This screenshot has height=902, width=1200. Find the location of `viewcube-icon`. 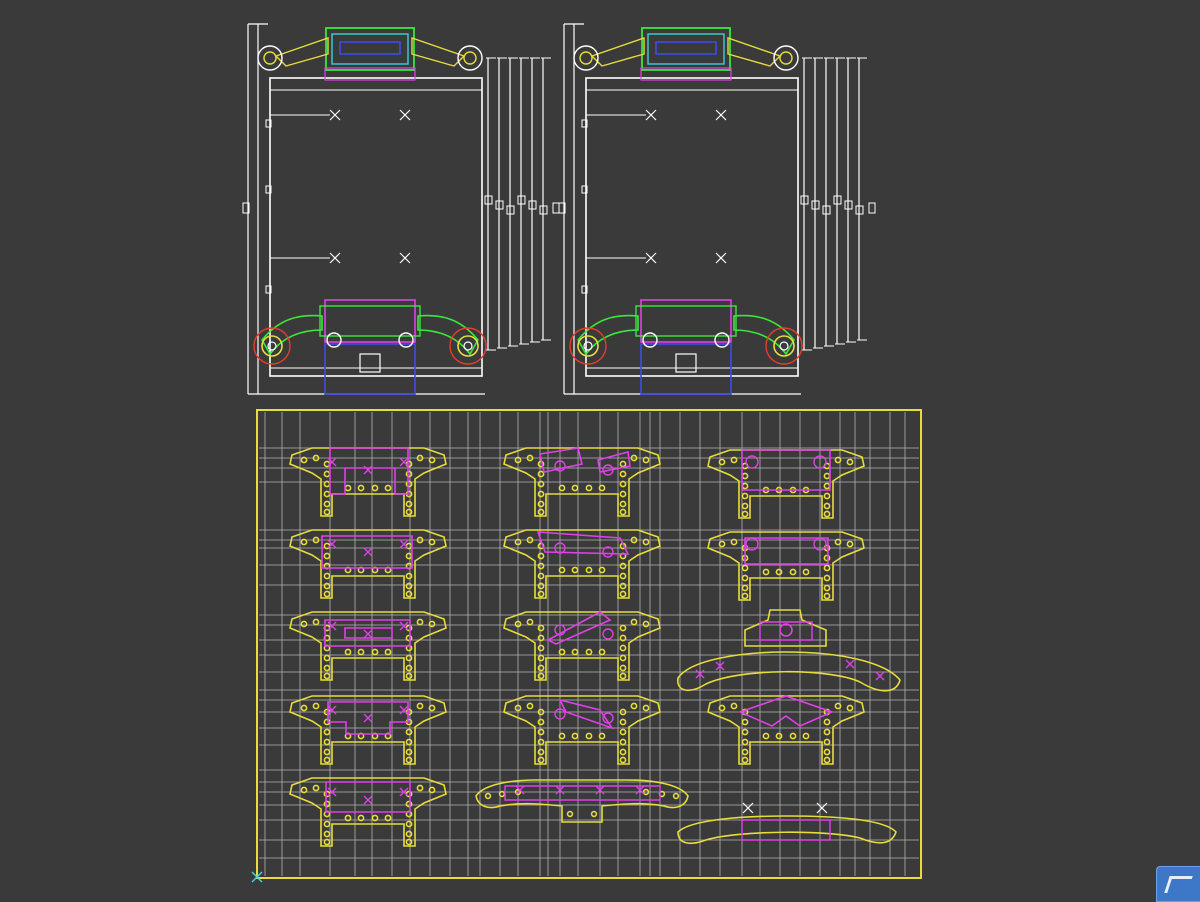

viewcube-icon is located at coordinates (1178, 884).